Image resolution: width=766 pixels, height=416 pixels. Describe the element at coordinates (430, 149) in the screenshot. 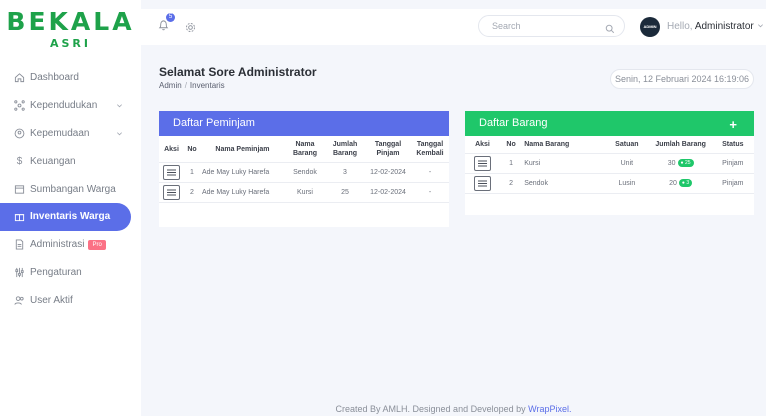

I see `col-tanggal-kembali: Tanggal Kembali` at that location.